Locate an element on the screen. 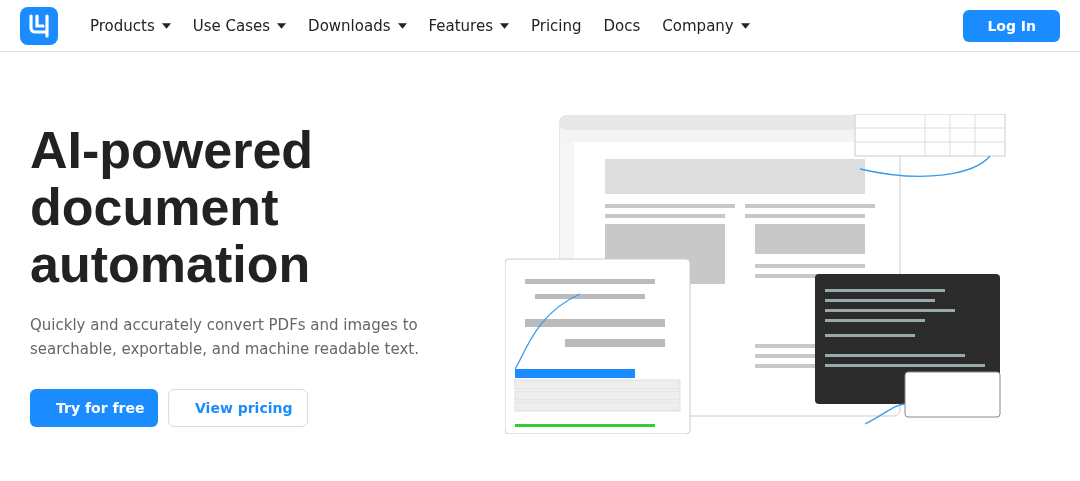 The image size is (1080, 481). hero-title: AI-powered document automation is located at coordinates (172, 207).